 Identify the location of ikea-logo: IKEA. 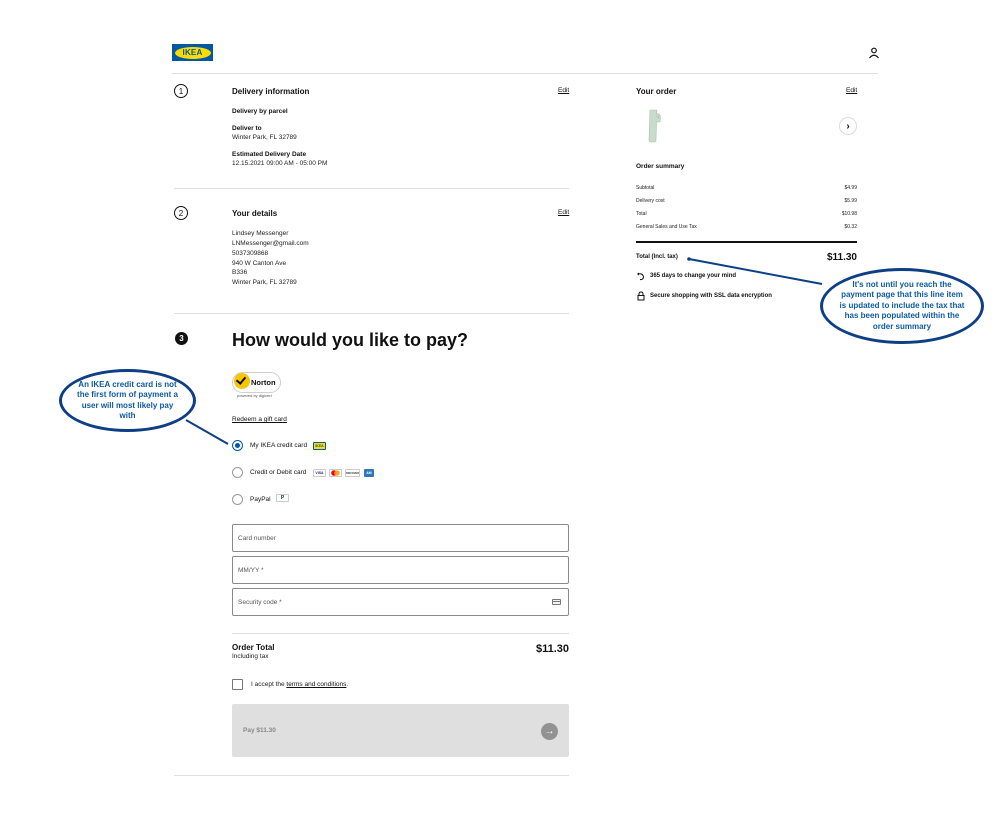
(192, 52).